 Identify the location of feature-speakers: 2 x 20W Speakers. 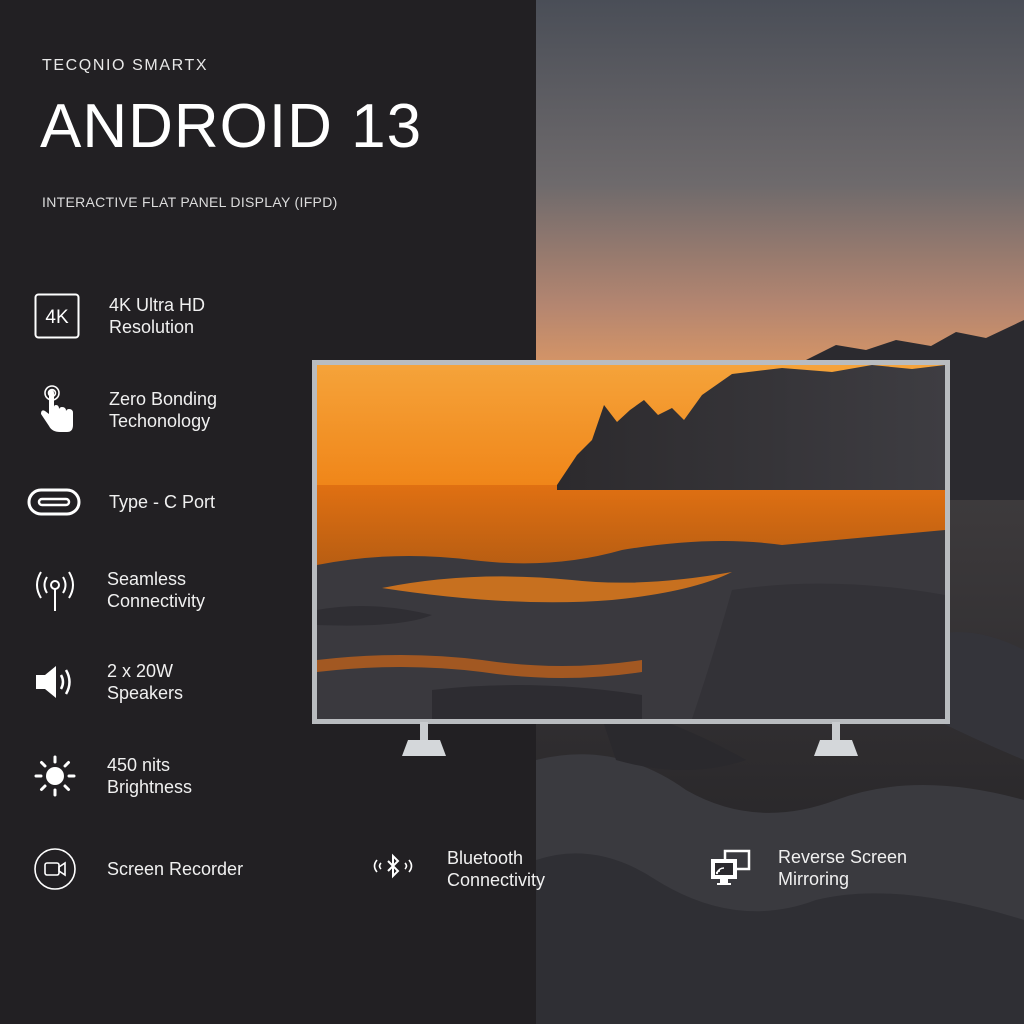
(107, 682).